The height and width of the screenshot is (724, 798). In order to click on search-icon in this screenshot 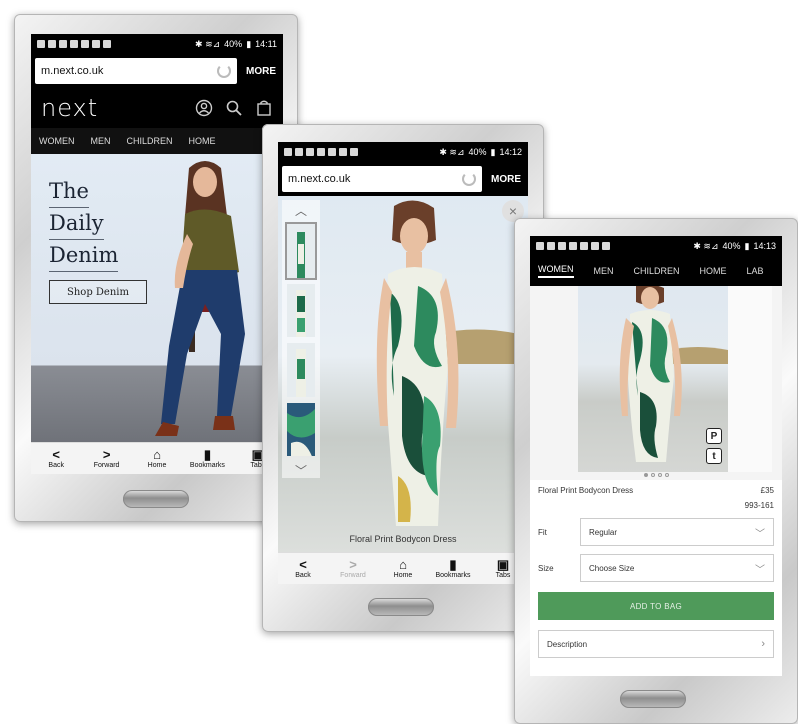, I will do `click(234, 108)`.